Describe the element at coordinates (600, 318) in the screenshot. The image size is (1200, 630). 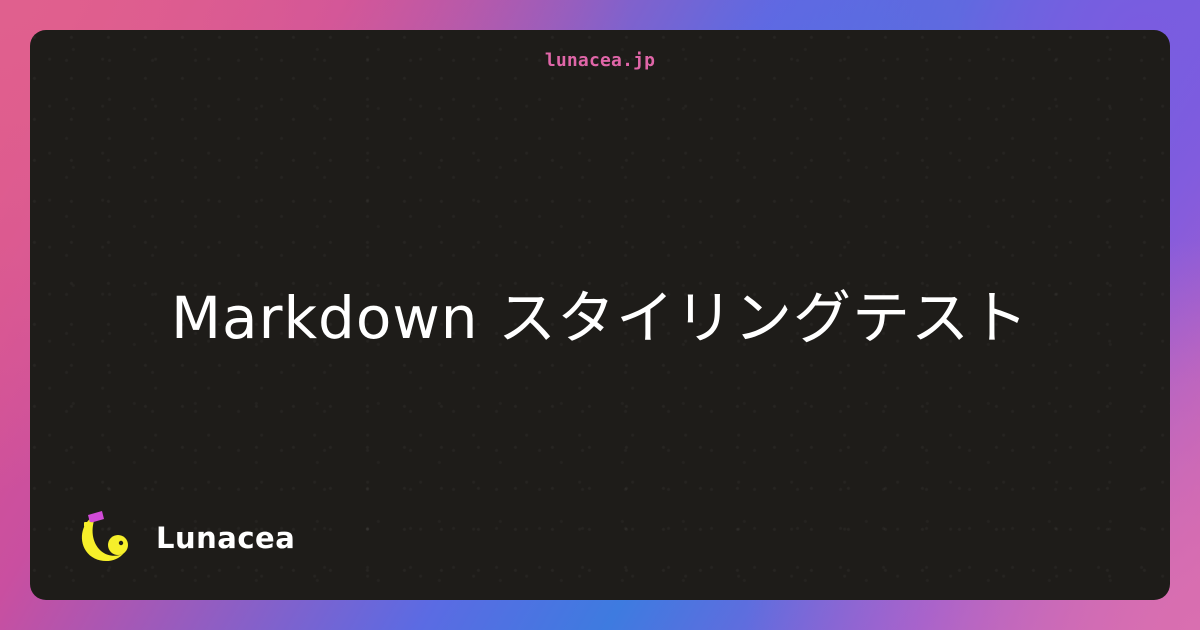
I see `page-title: Markdown スタイリングテスト` at that location.